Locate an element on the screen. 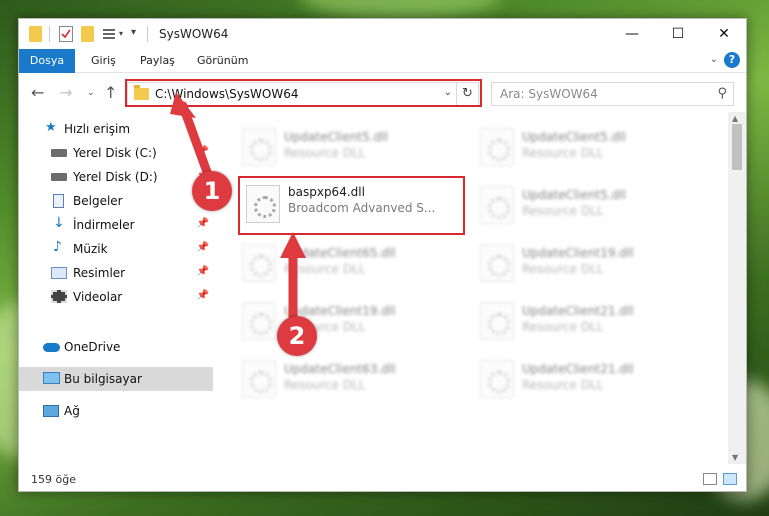  step-1-badge: 1 is located at coordinates (212, 191).